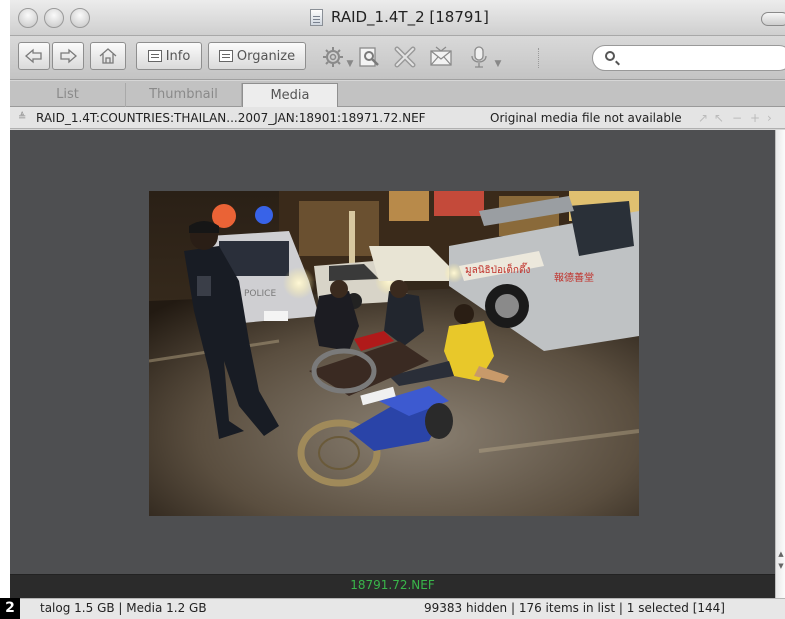 Image resolution: width=785 pixels, height=619 pixels. I want to click on microphone-icon, so click(479, 57).